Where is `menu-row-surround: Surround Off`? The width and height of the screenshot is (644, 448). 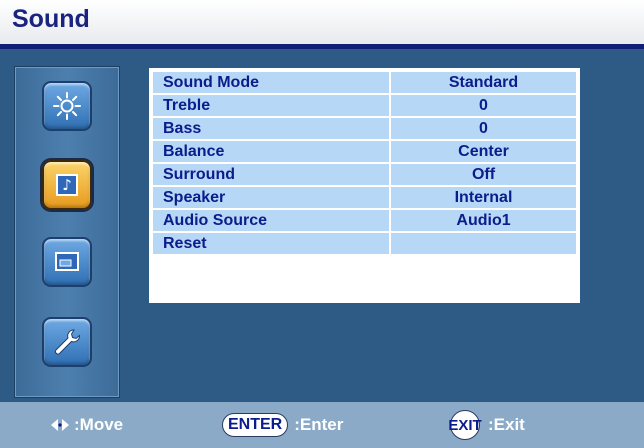 menu-row-surround: Surround Off is located at coordinates (364, 174).